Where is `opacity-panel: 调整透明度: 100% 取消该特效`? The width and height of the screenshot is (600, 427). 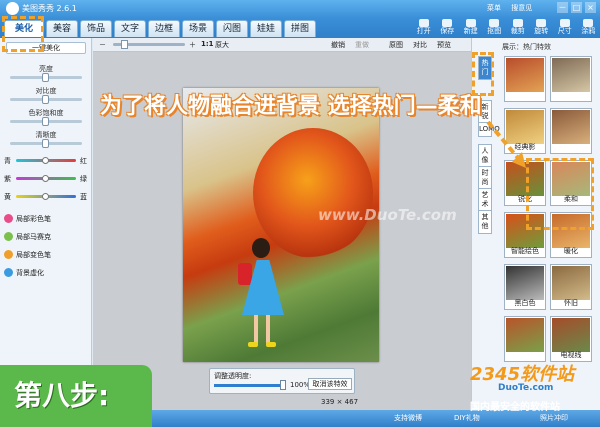 opacity-panel: 调整透明度: 100% 取消该特效 is located at coordinates (282, 381).